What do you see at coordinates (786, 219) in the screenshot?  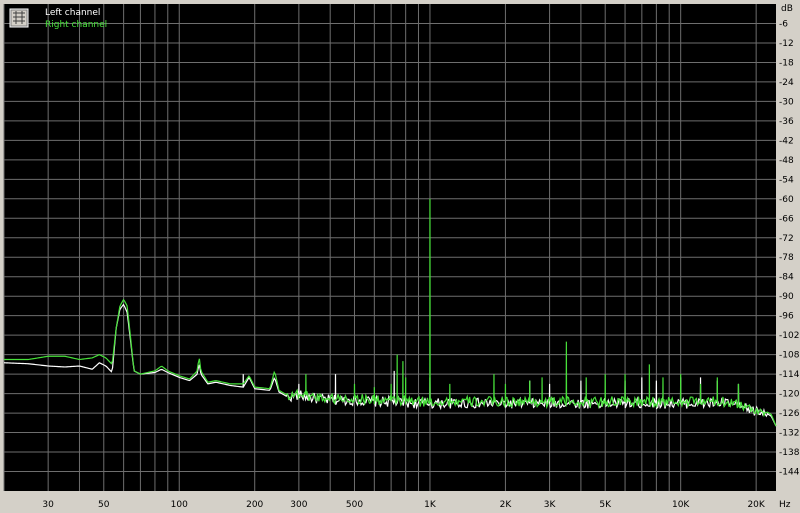 I see `y-tick-label: -66` at bounding box center [786, 219].